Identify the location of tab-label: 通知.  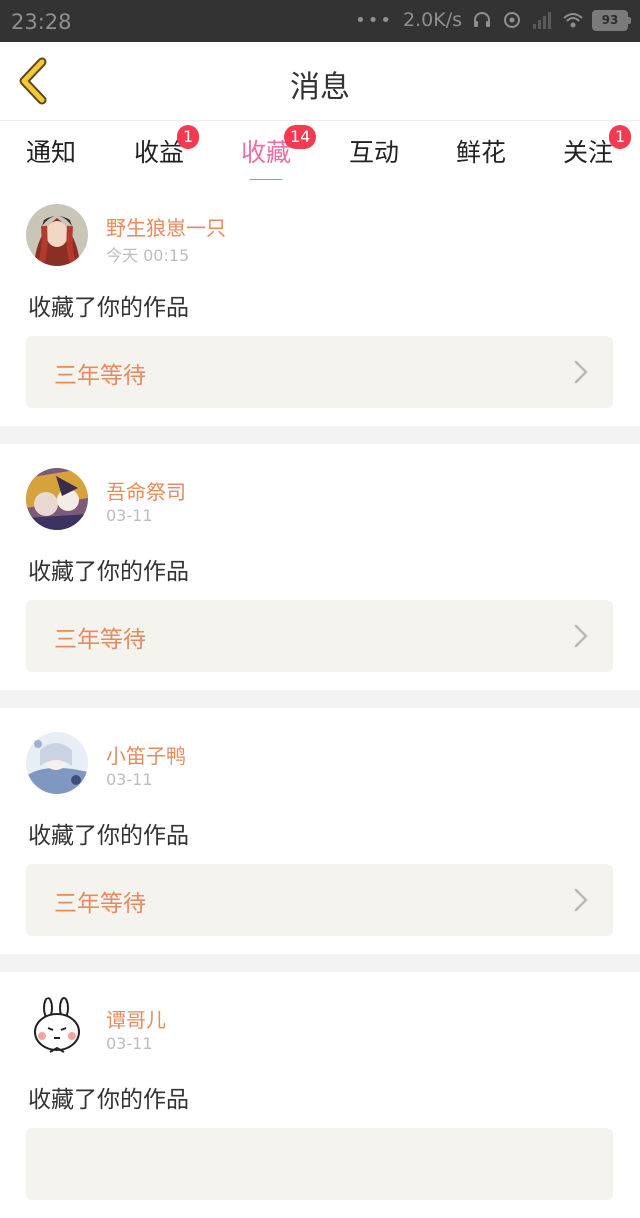
(51, 152).